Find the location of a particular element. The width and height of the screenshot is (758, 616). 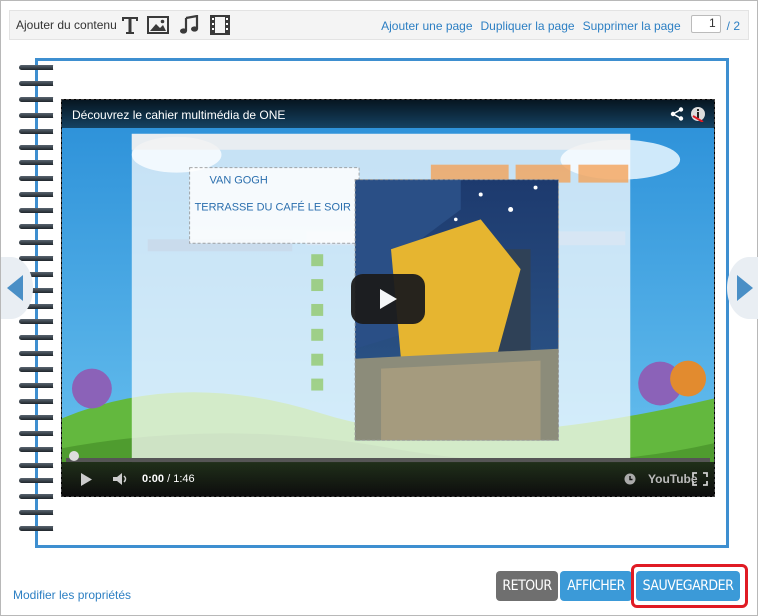

duplicate-page-link: Dupliquer la page is located at coordinates (528, 26).